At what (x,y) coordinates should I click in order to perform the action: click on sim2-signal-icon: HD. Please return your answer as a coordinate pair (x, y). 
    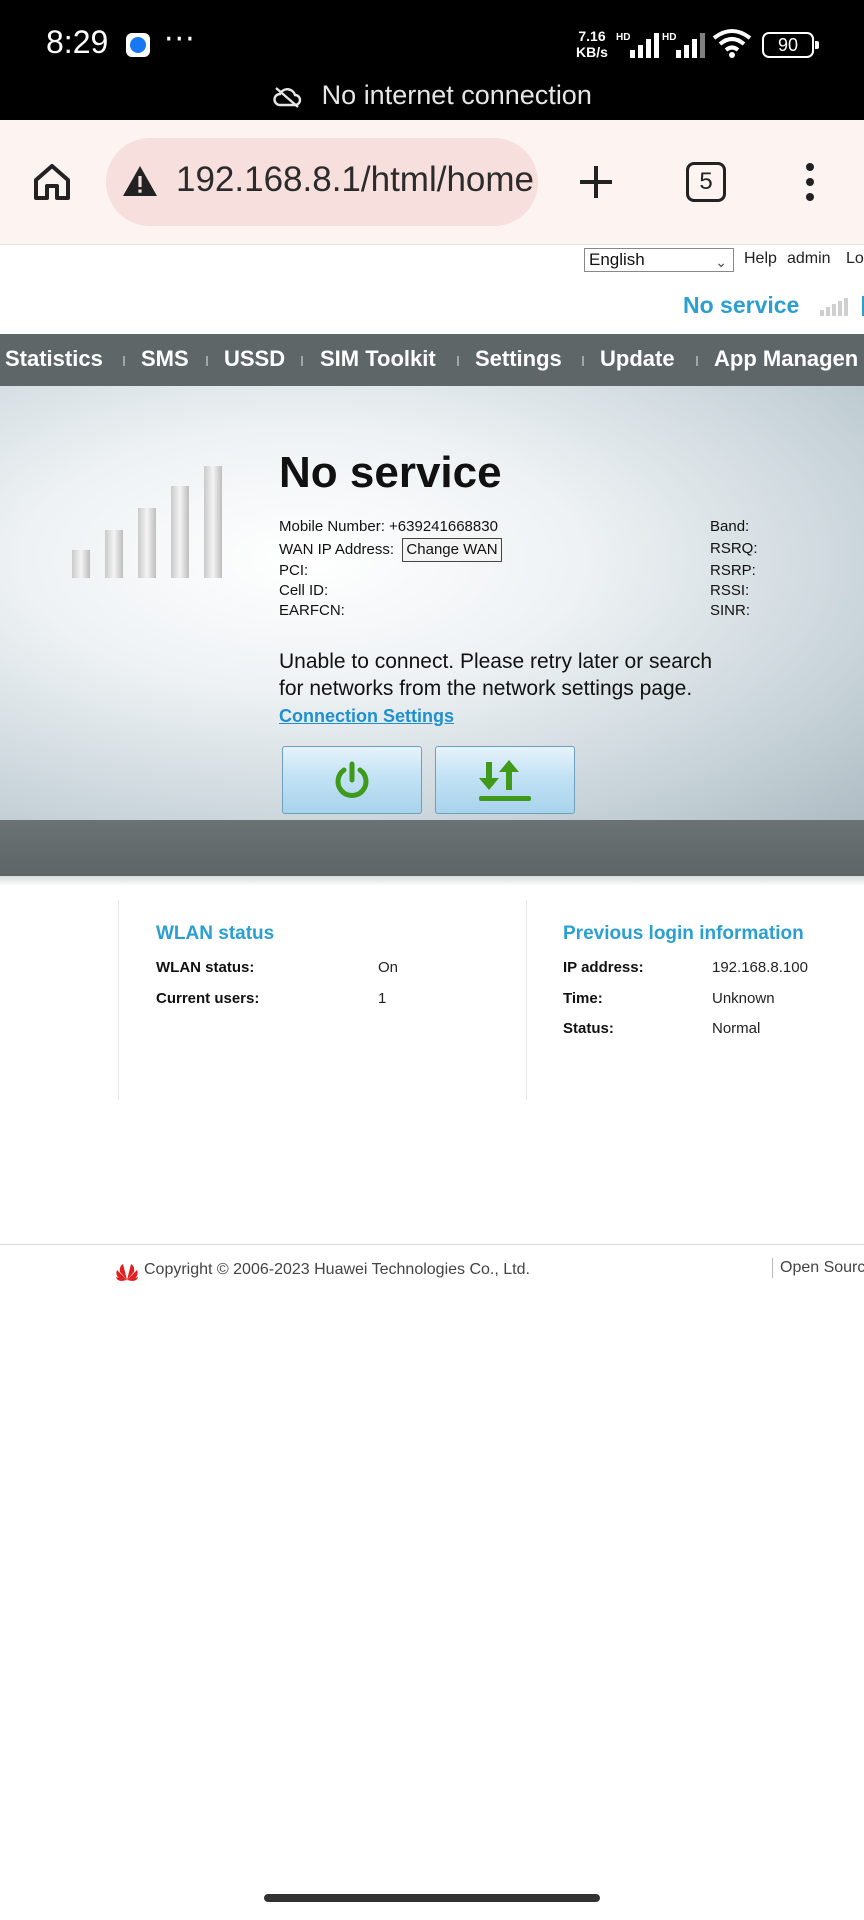
    Looking at the image, I should click on (683, 45).